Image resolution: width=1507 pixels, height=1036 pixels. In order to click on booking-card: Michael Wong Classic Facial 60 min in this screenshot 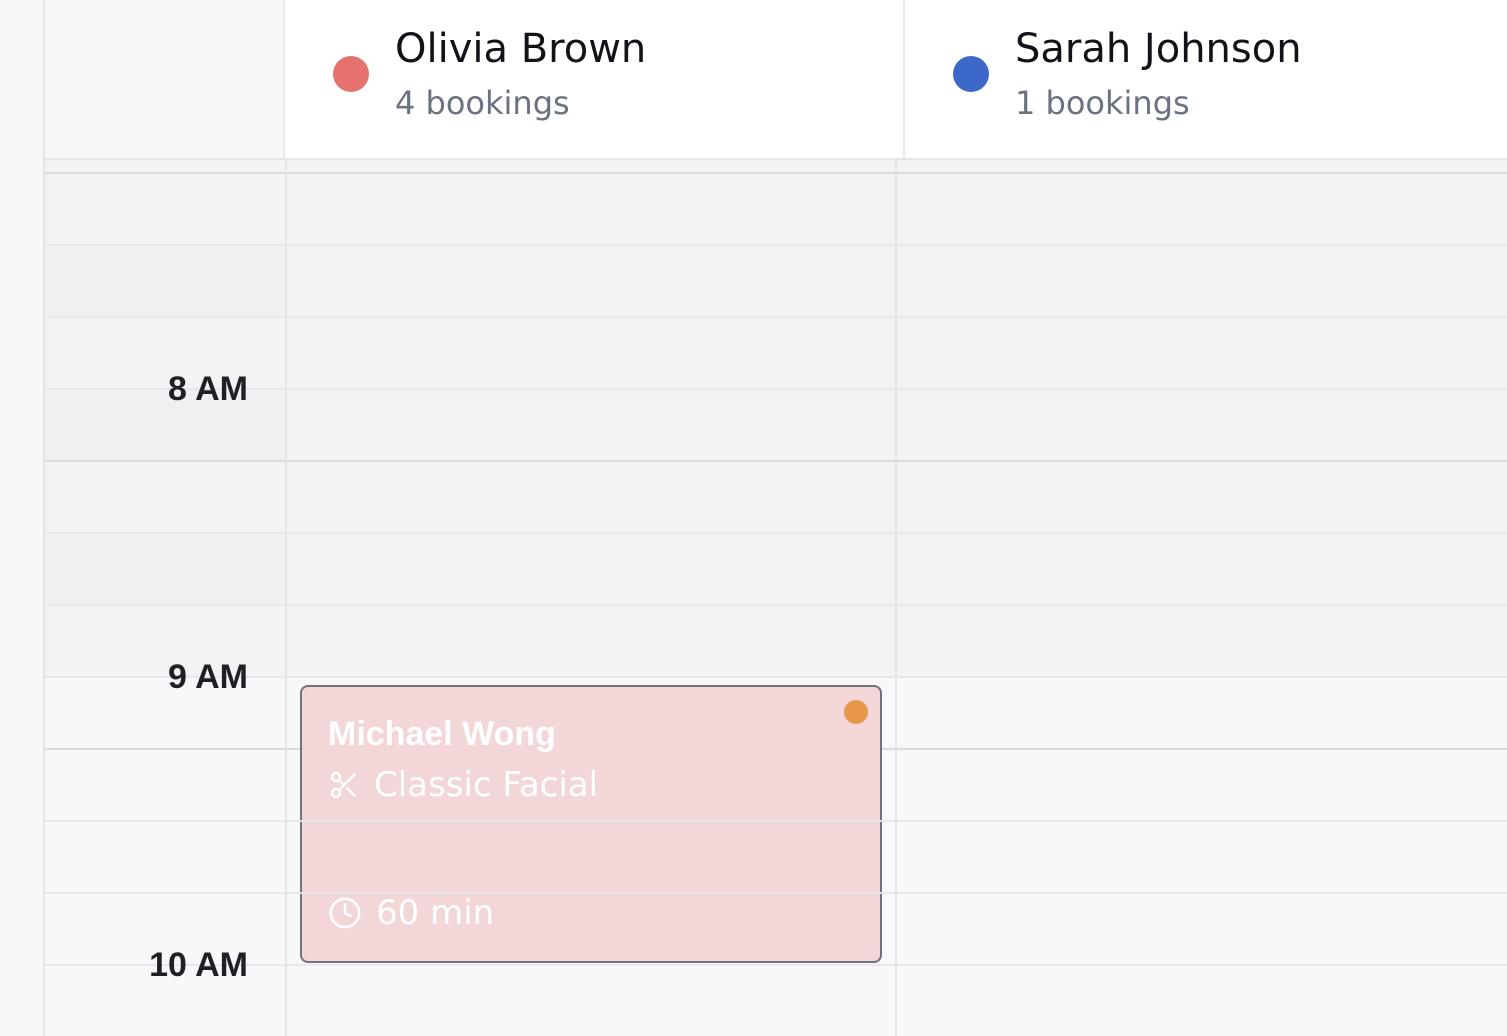, I will do `click(591, 824)`.